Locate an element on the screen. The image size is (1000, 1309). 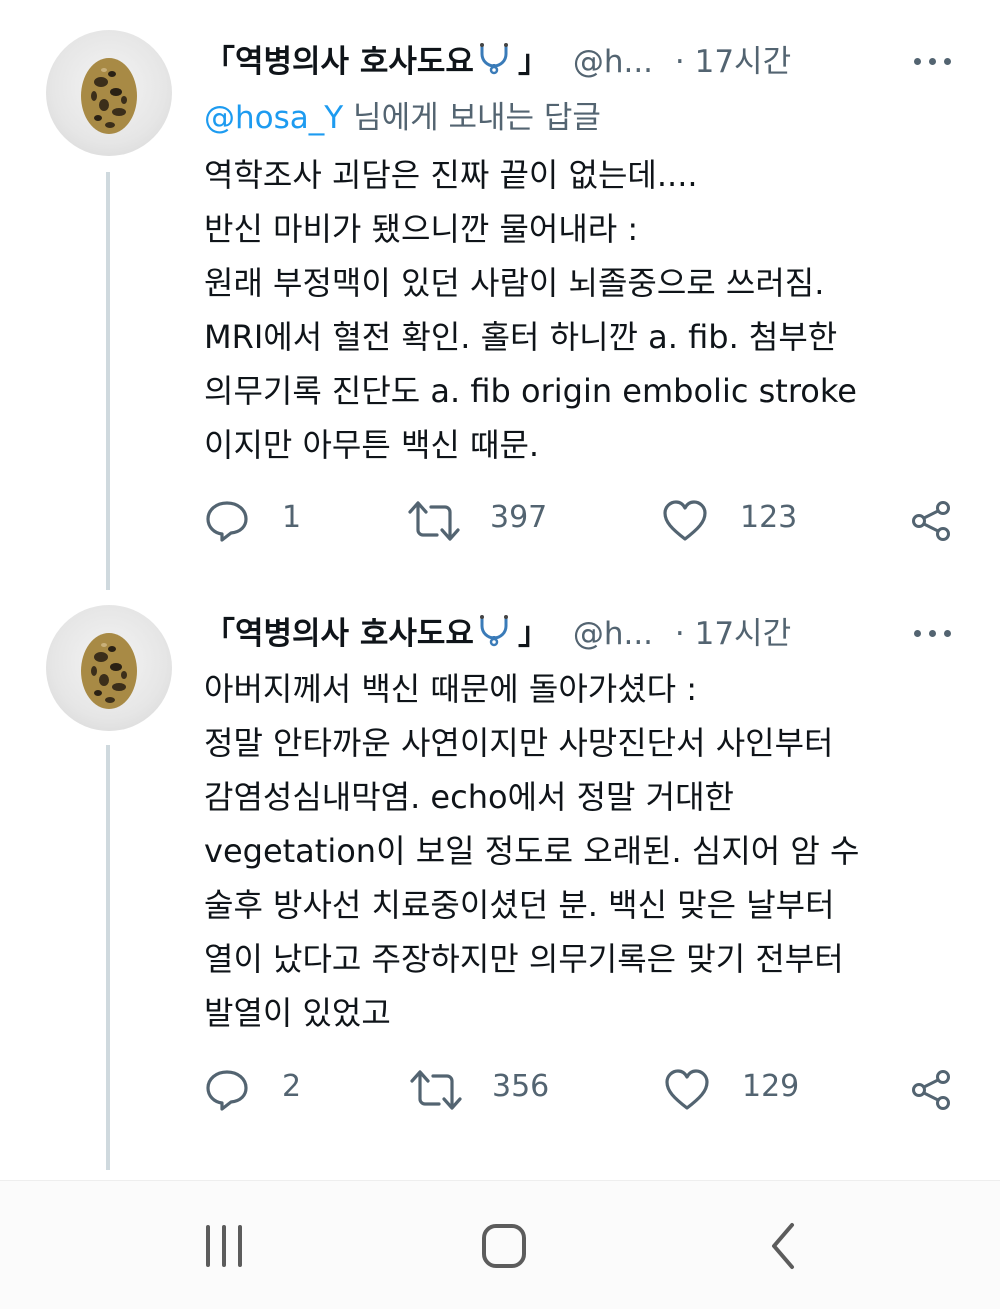
reply-count: 1 is located at coordinates (292, 517).